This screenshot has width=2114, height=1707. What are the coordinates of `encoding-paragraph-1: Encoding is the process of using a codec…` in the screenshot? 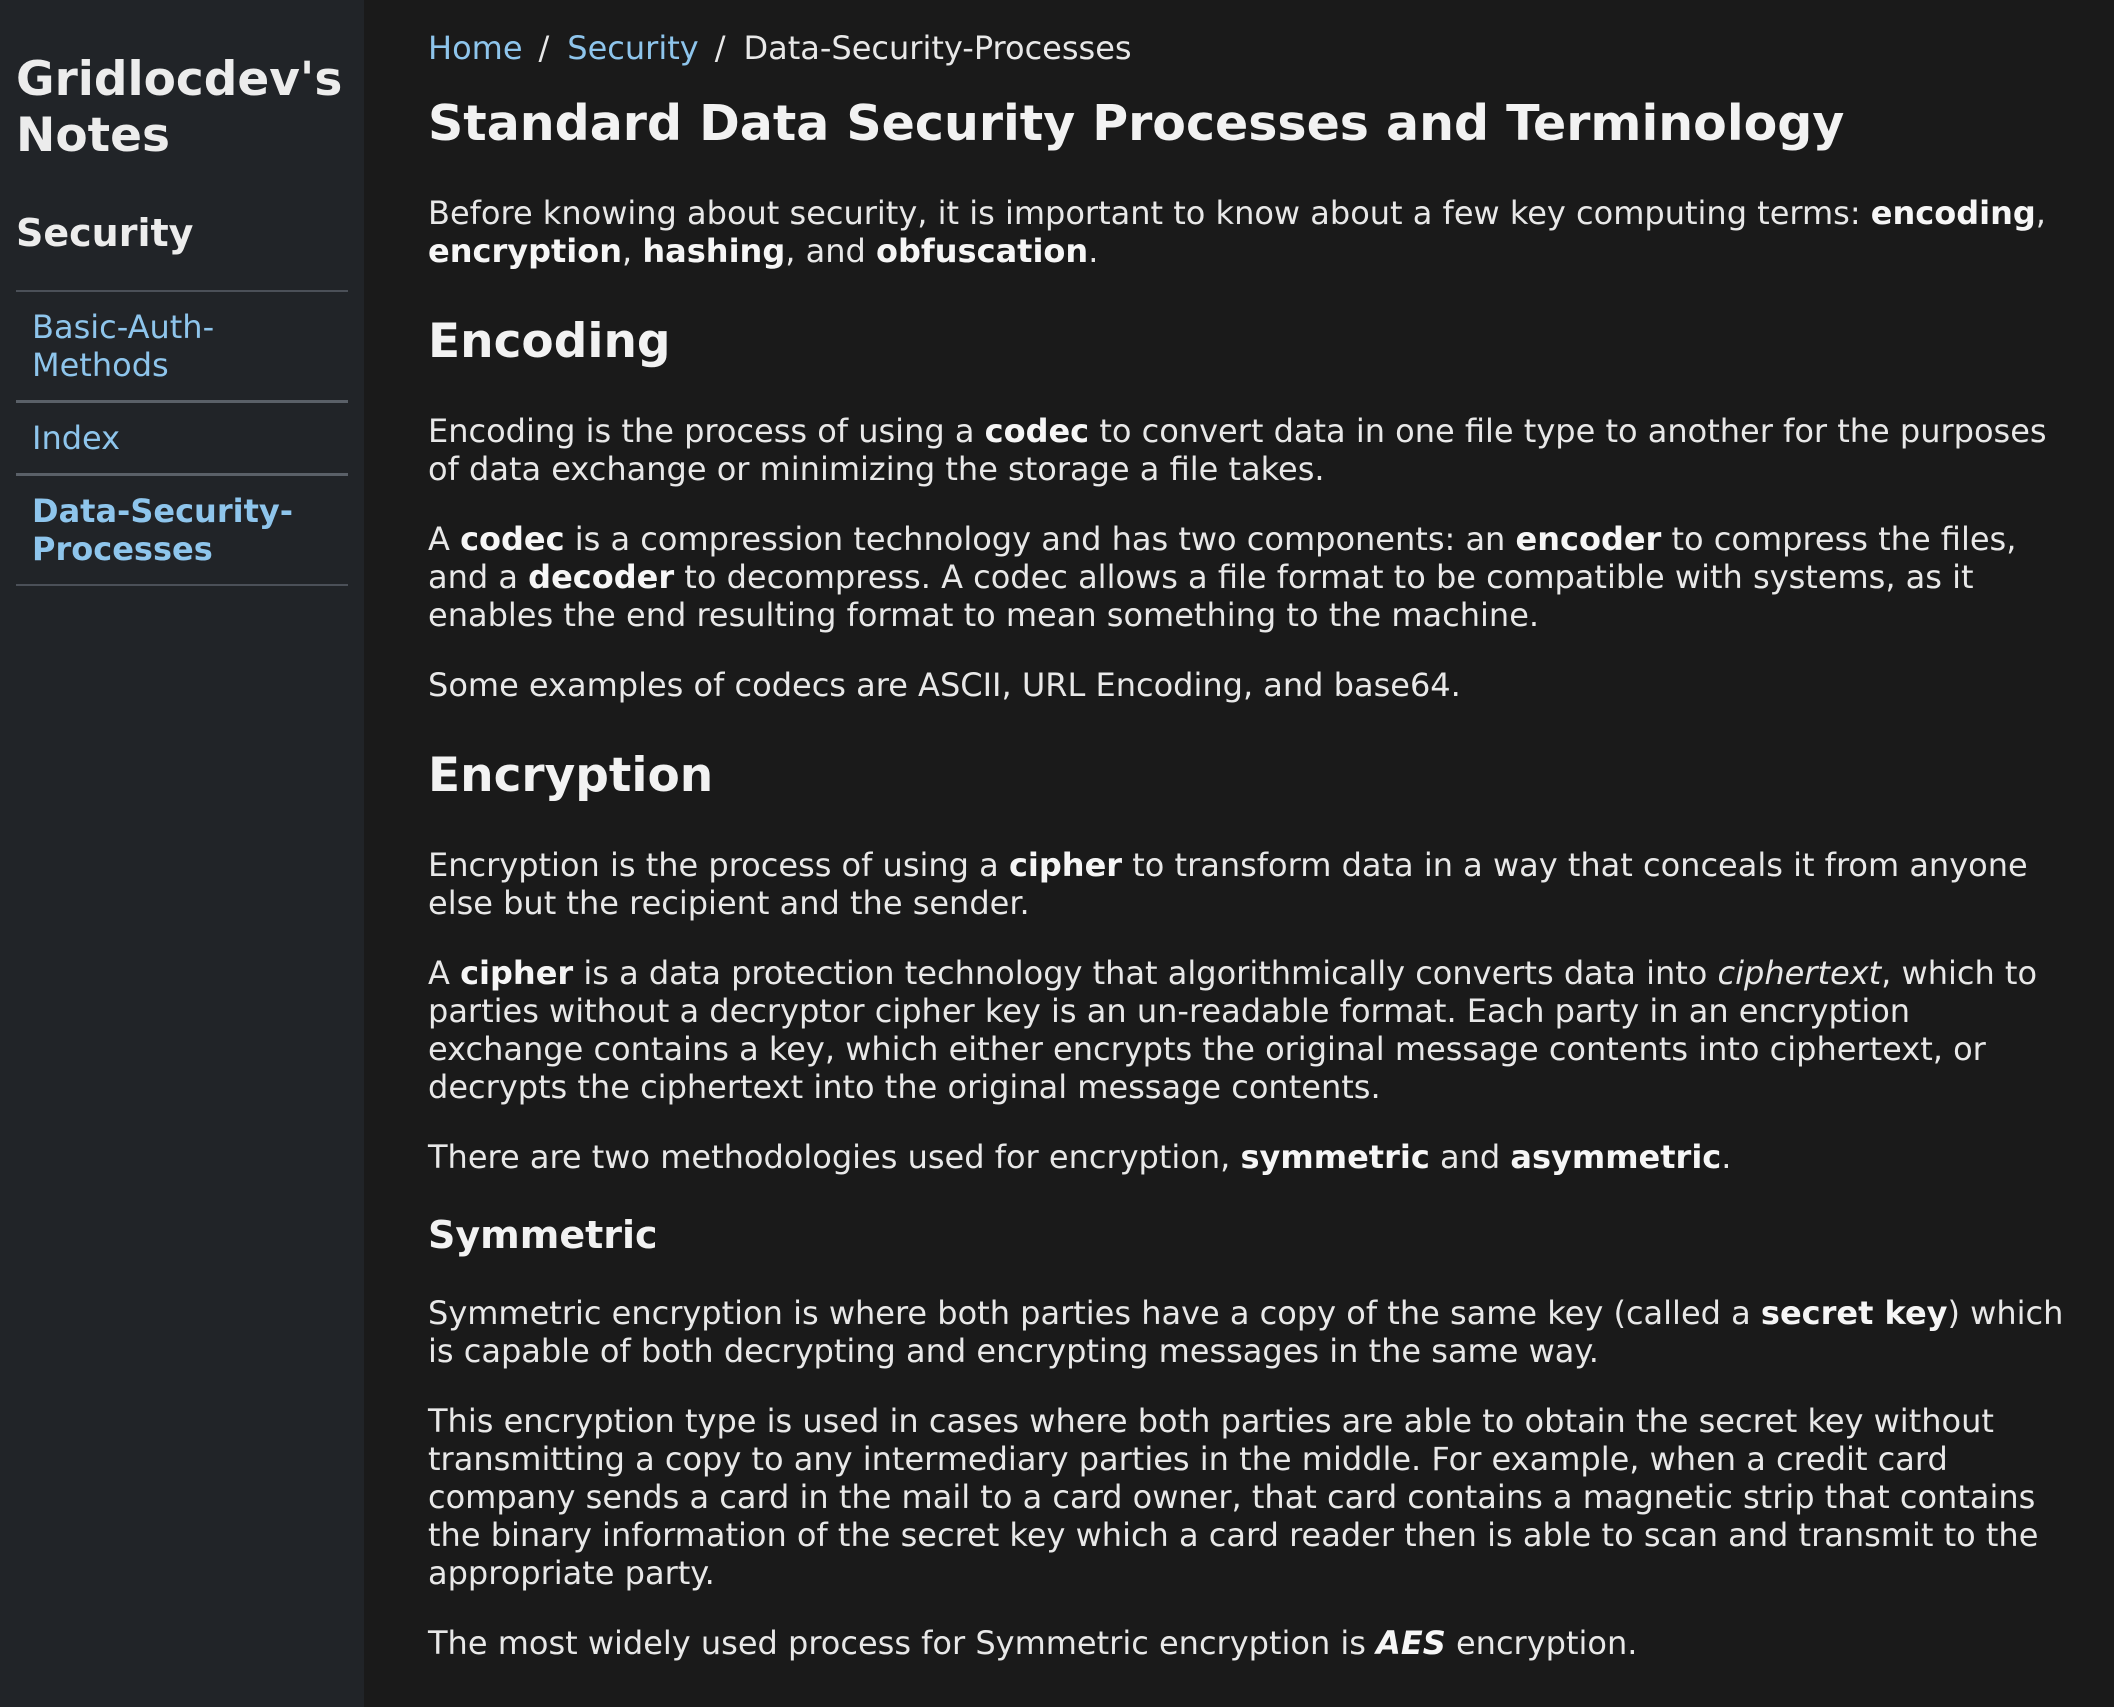 It's located at (1237, 450).